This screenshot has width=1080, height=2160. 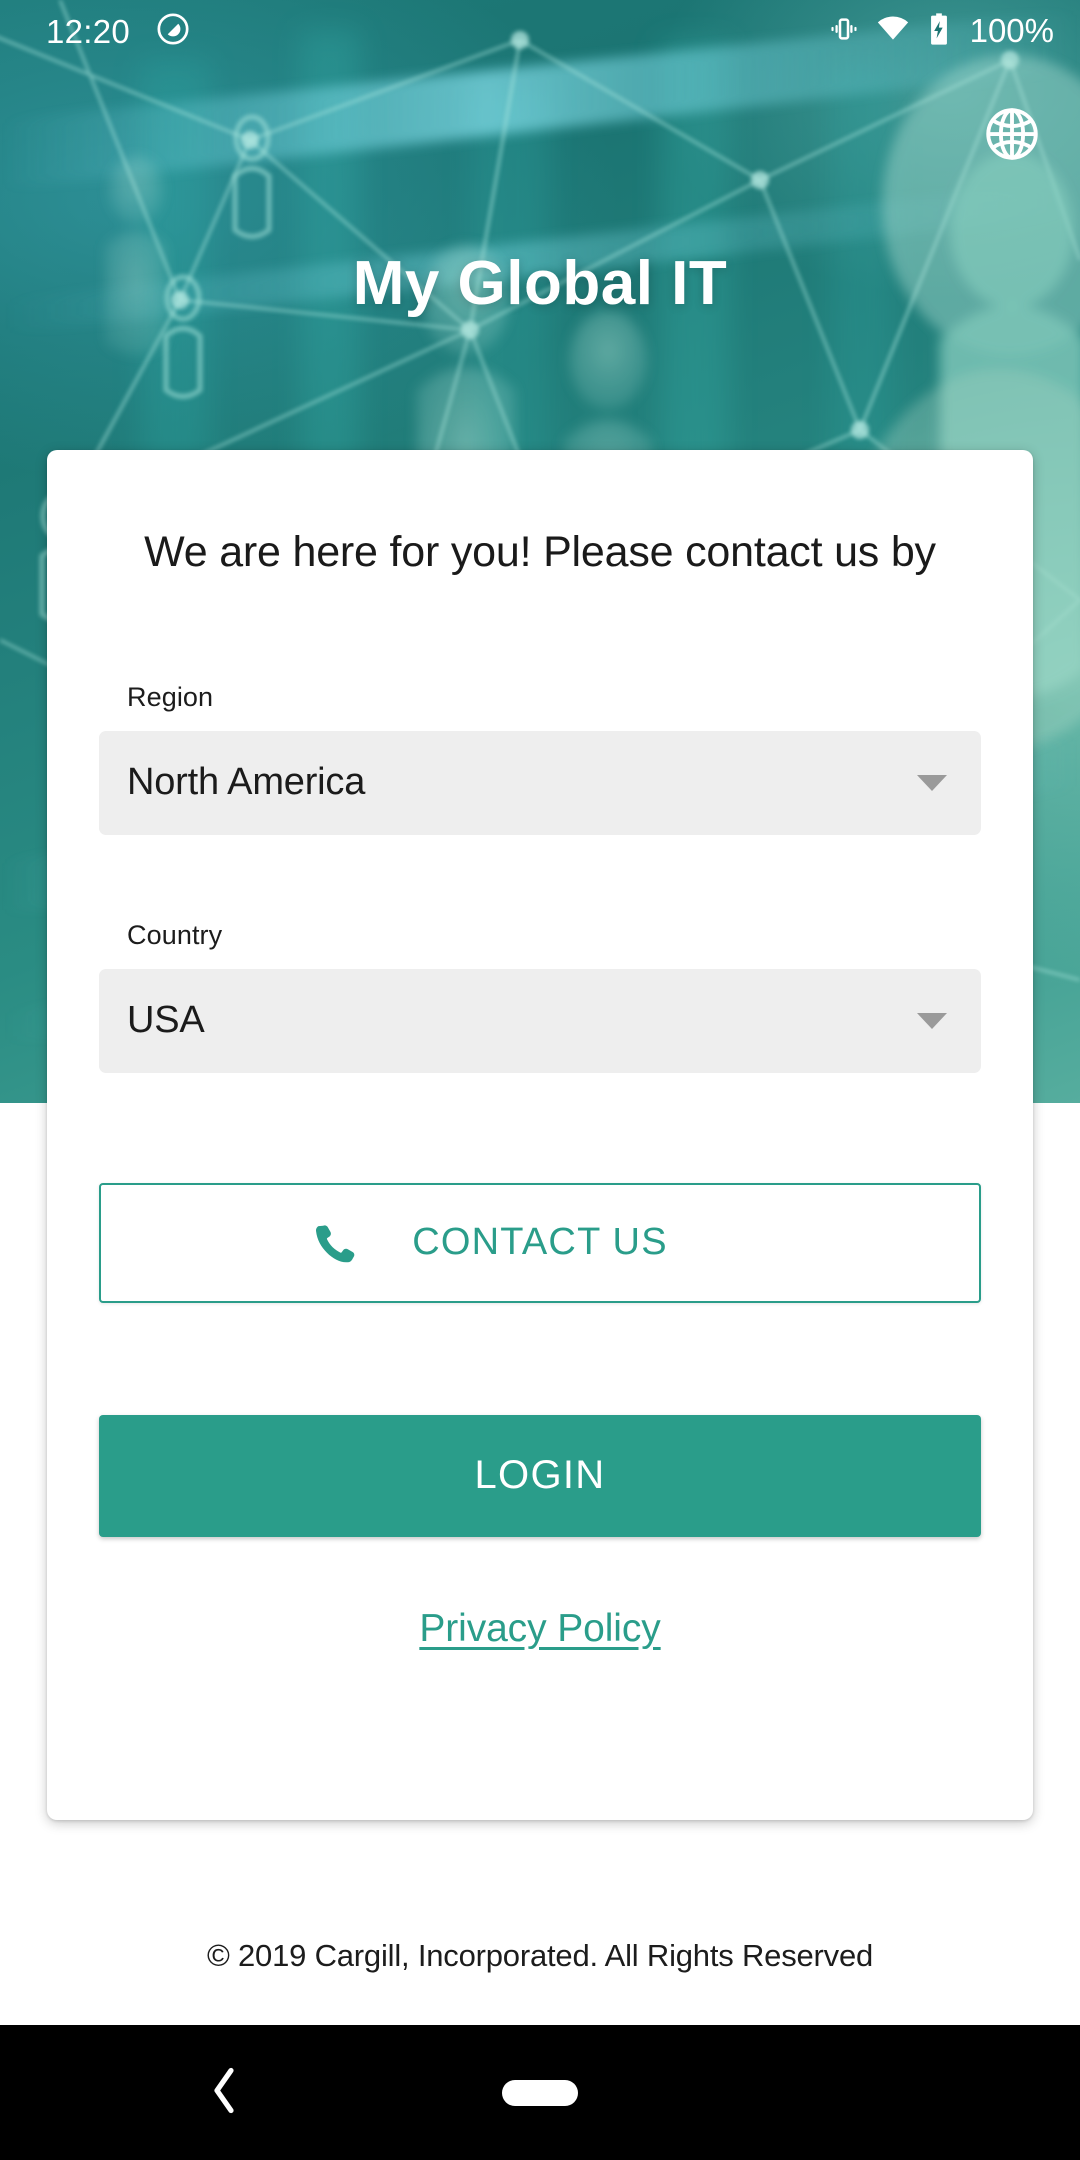 What do you see at coordinates (225, 2092) in the screenshot?
I see `back-chevron-icon` at bounding box center [225, 2092].